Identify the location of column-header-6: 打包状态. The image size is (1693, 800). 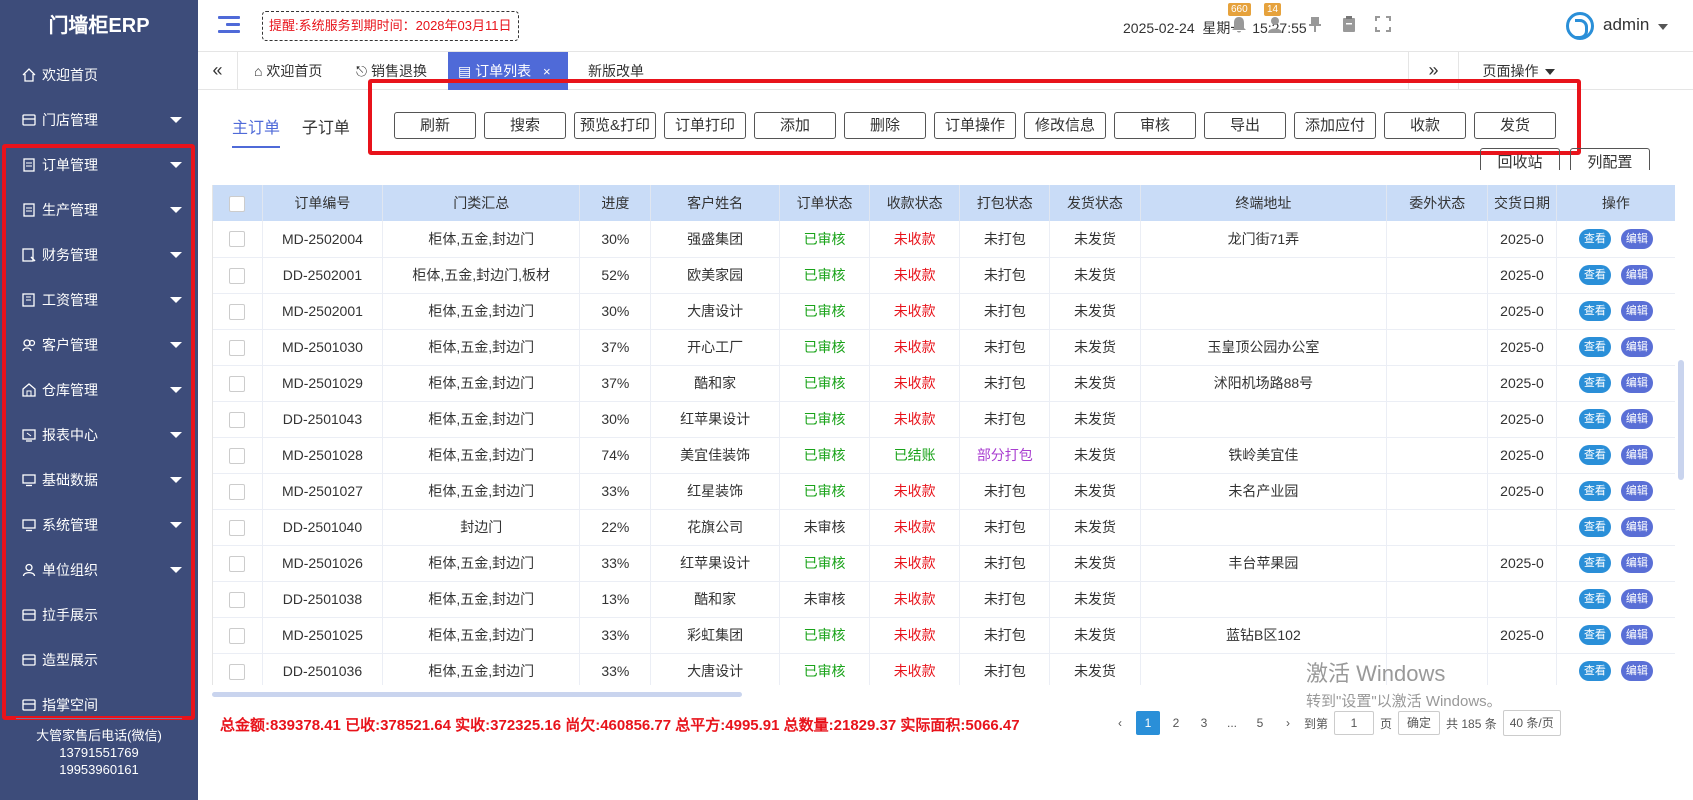
(1005, 203).